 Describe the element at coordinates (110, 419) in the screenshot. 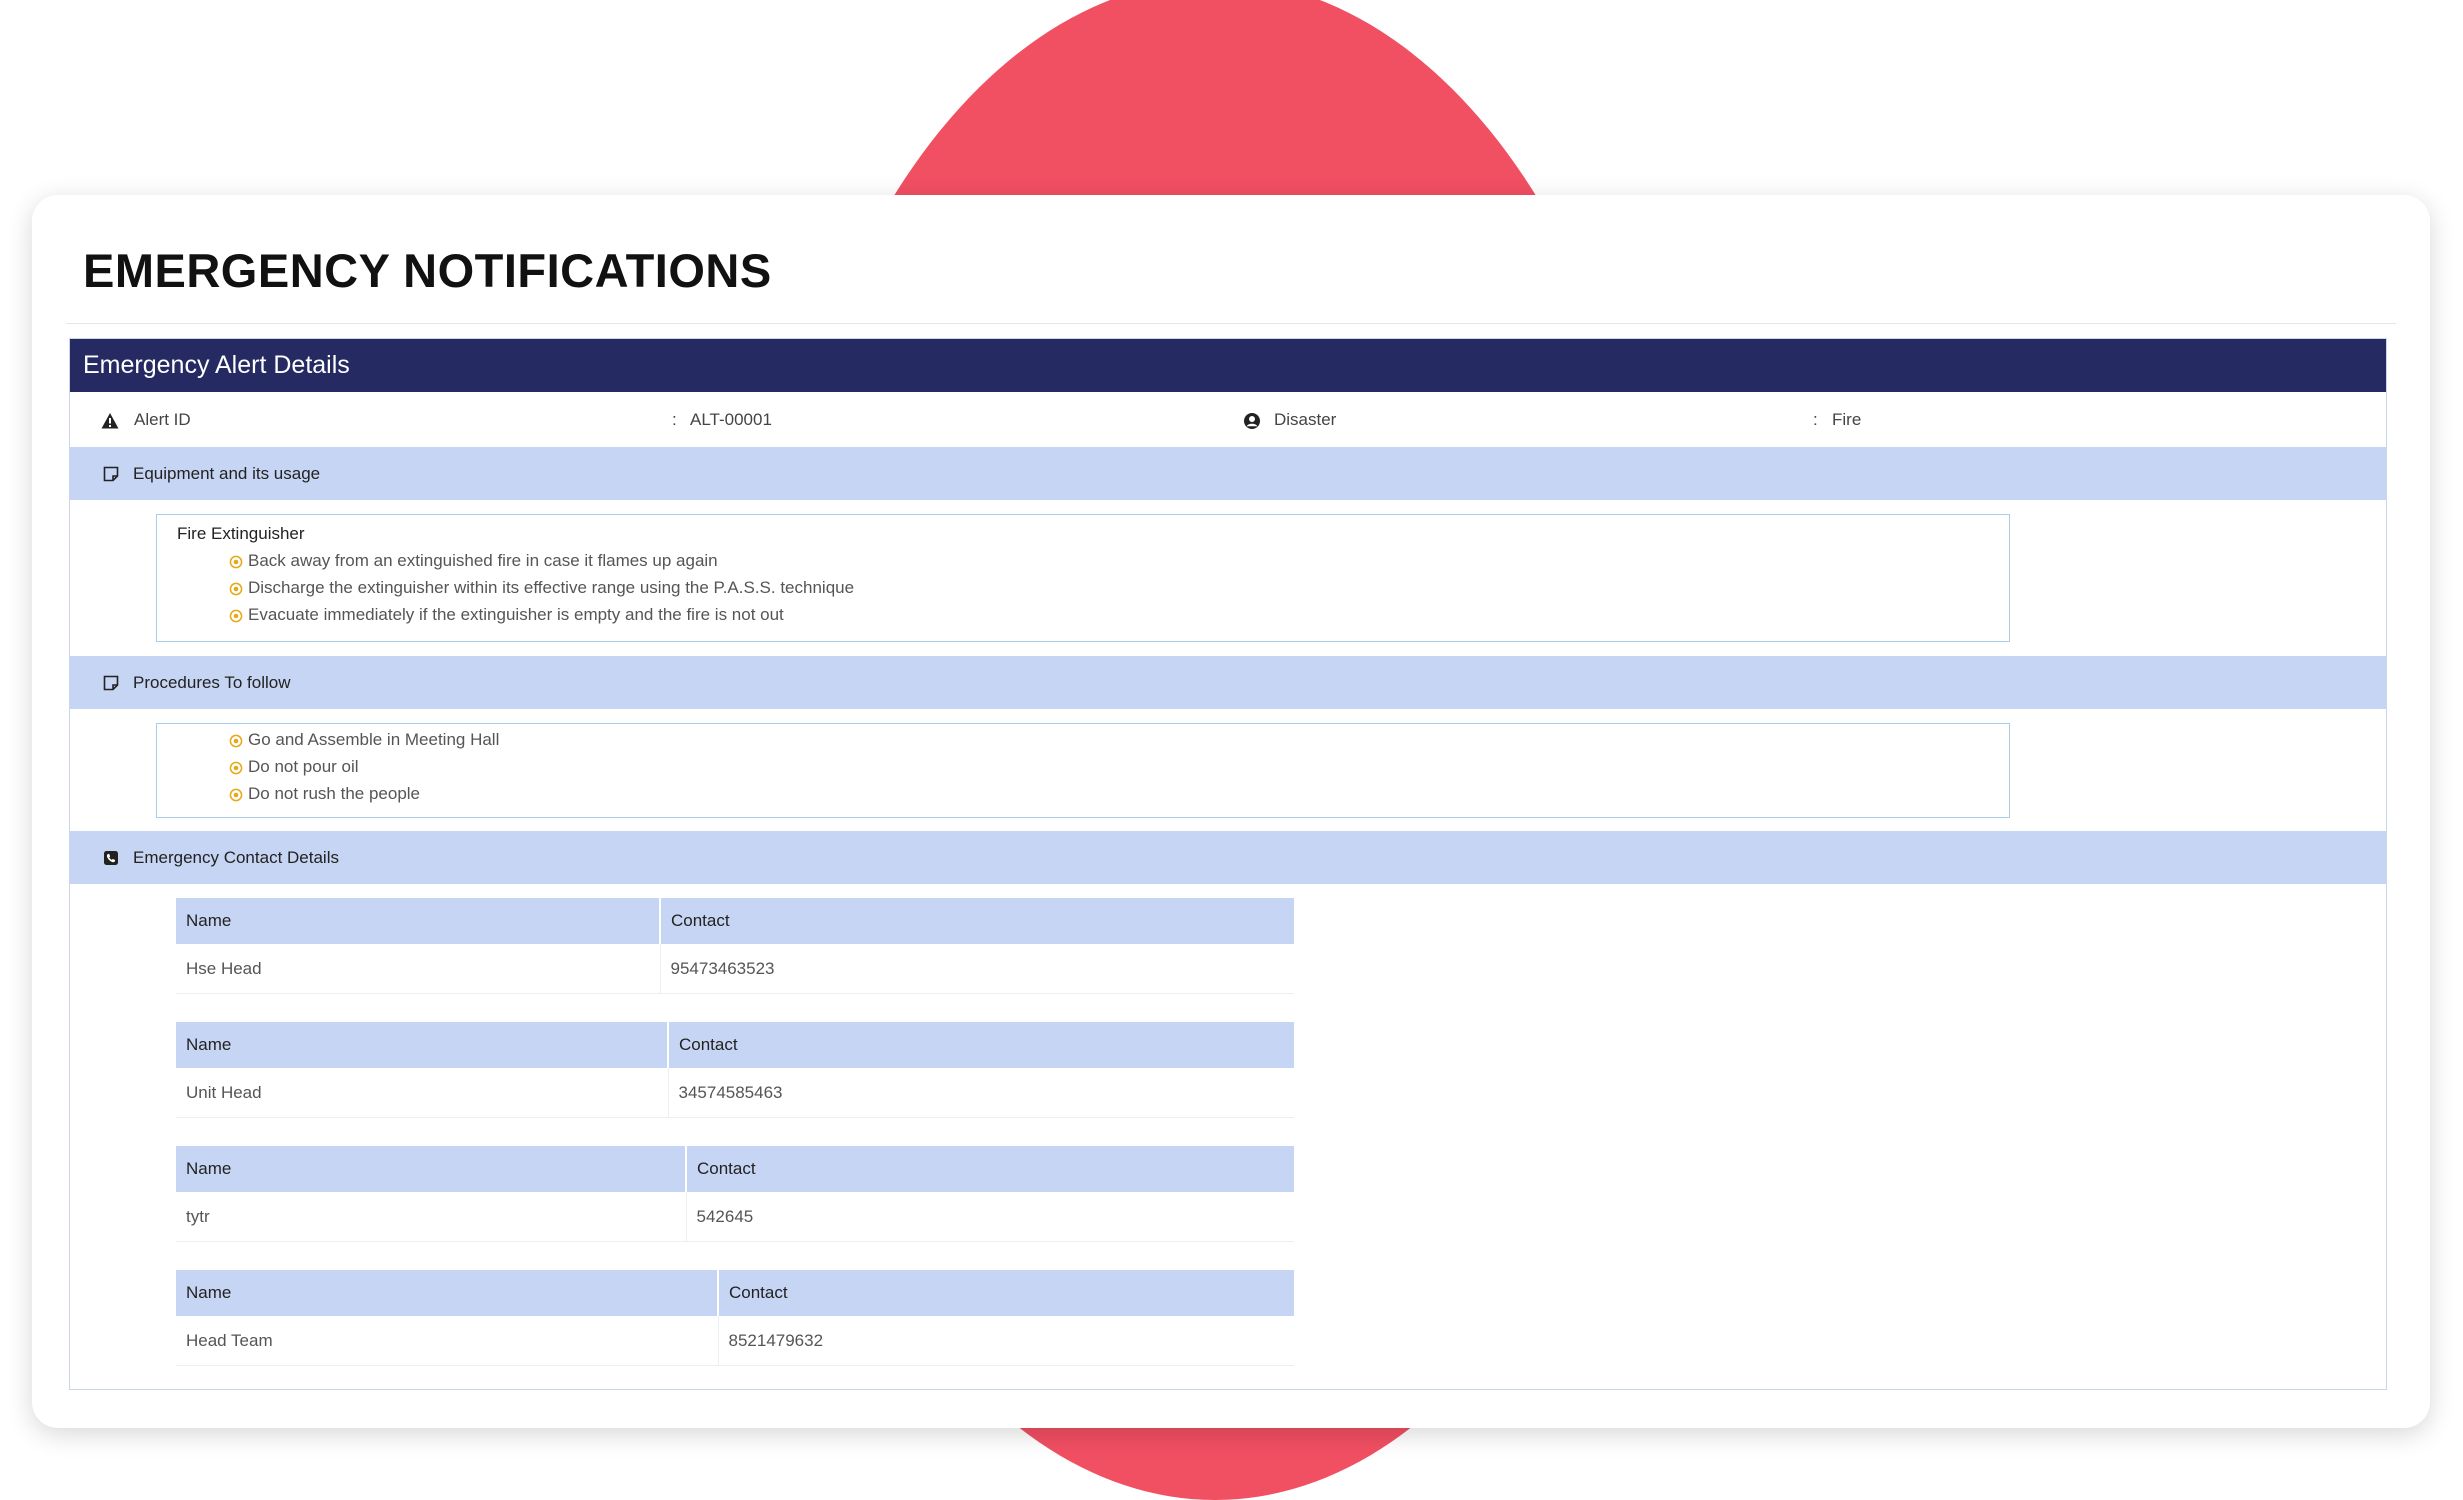

I see `warning-icon` at that location.